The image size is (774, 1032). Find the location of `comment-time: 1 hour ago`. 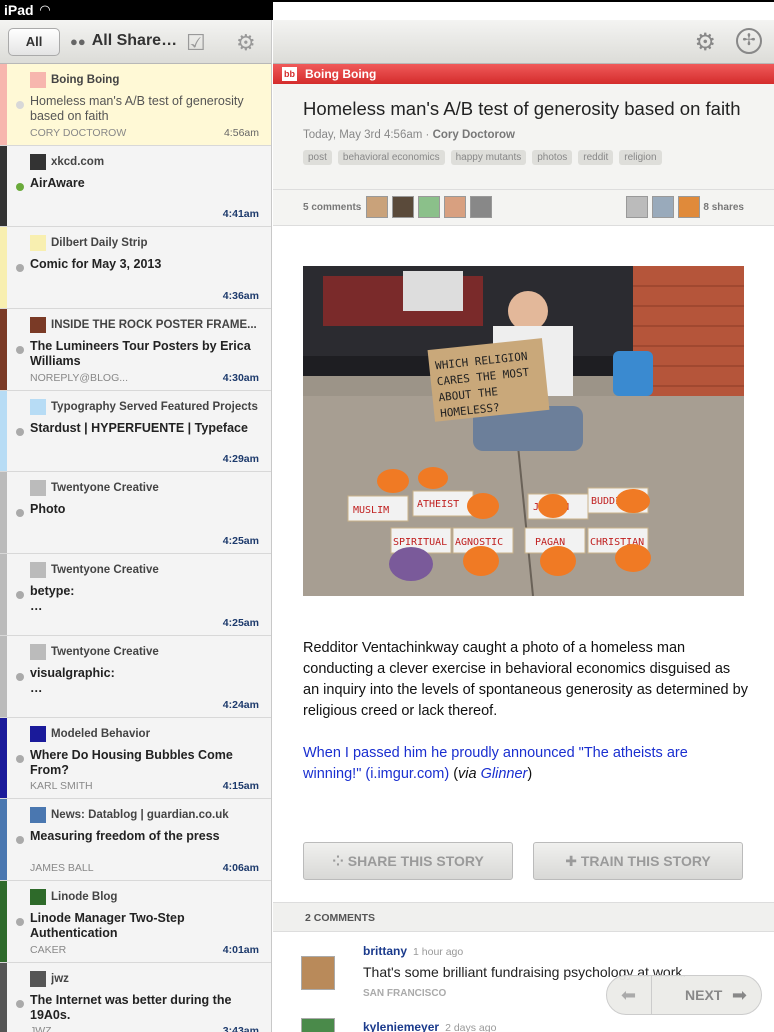

comment-time: 1 hour ago is located at coordinates (438, 952).